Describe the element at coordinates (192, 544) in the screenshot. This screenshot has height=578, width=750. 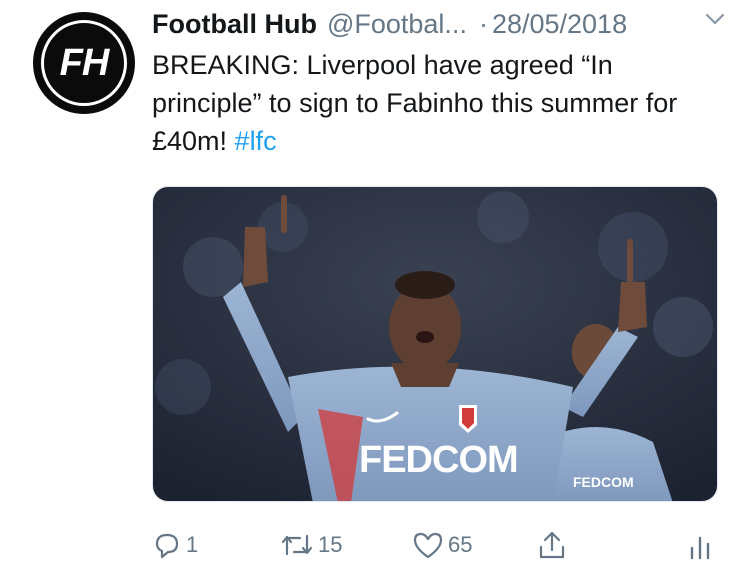
I see `reply-count: 1` at that location.